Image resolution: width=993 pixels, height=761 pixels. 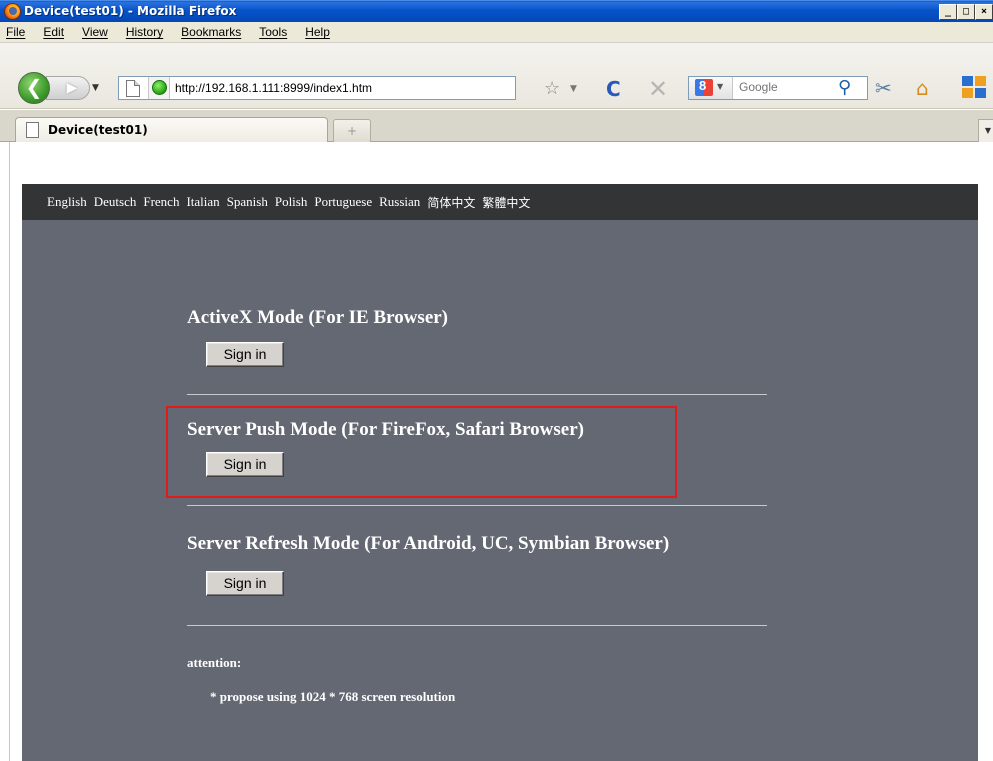 I want to click on history-dropdown-icon: ▼, so click(x=95, y=88).